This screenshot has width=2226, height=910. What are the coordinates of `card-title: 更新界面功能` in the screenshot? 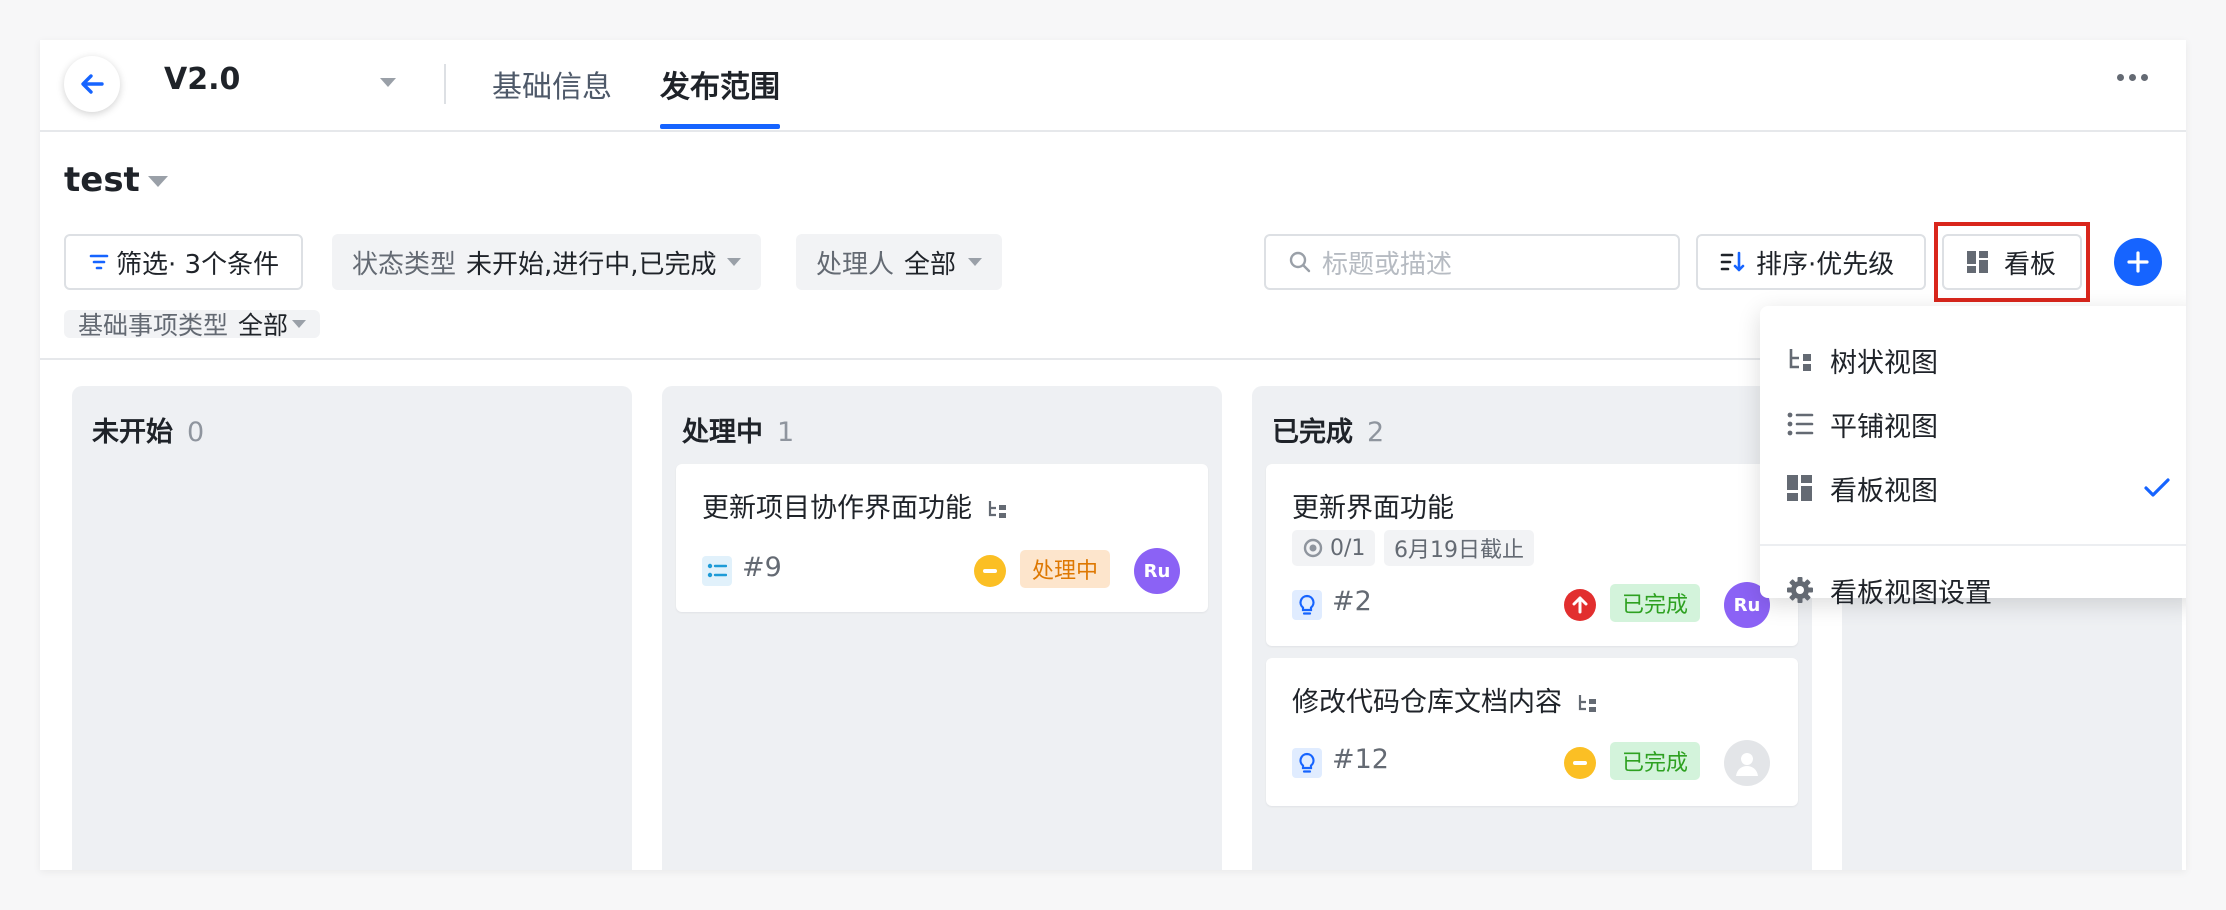 It's located at (1373, 508).